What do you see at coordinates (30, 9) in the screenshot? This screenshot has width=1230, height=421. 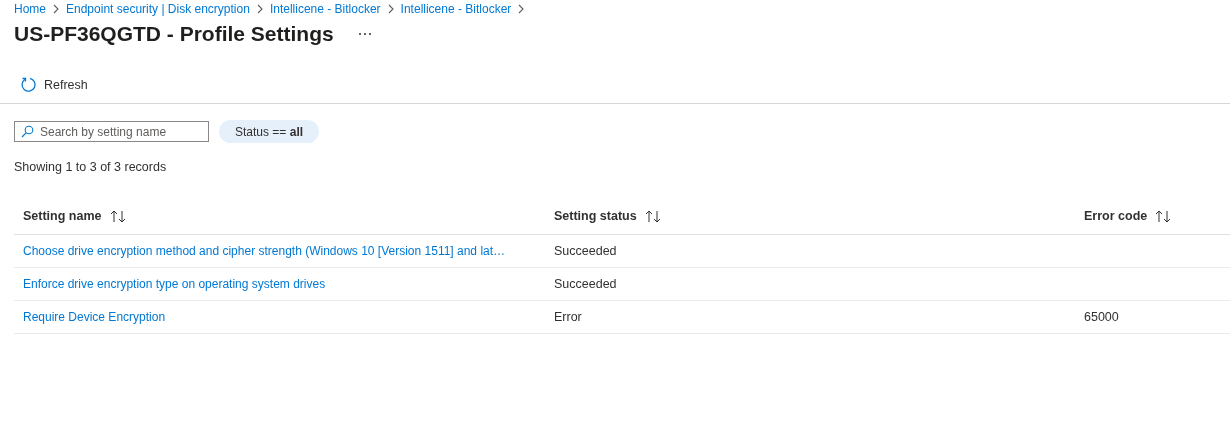 I see `breadcrumb-link: Home` at bounding box center [30, 9].